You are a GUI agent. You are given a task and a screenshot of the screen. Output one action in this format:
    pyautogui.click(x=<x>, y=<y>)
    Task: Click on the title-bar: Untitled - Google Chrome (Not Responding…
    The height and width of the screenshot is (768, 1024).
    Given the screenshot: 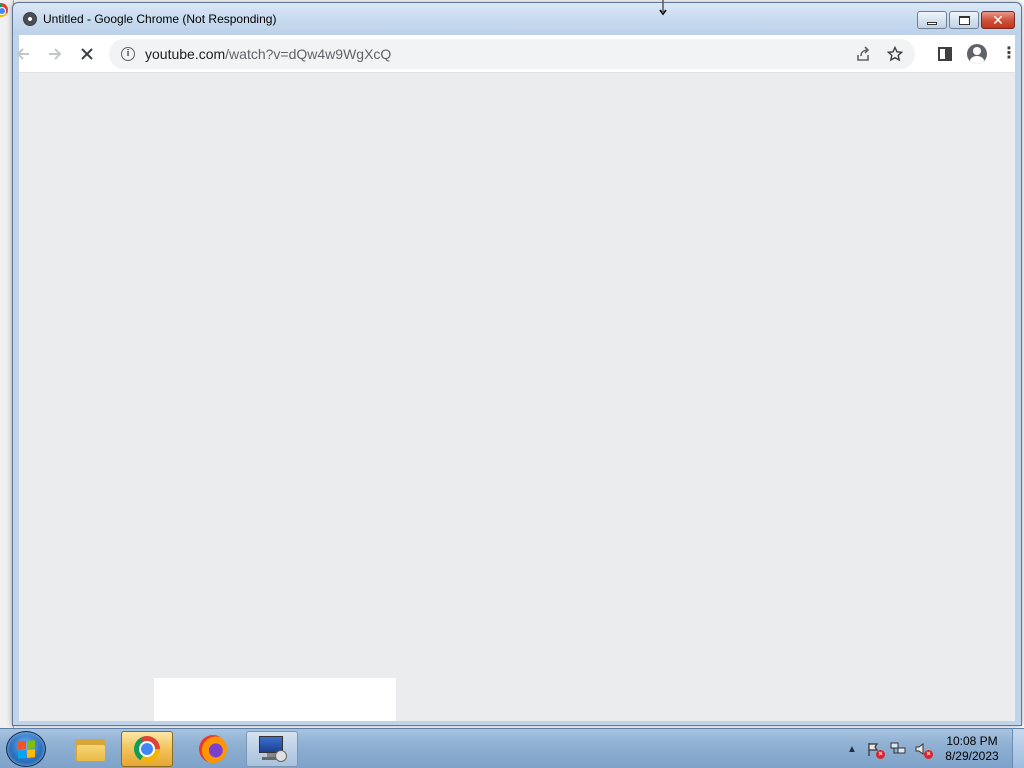 What is the action you would take?
    pyautogui.click(x=517, y=19)
    